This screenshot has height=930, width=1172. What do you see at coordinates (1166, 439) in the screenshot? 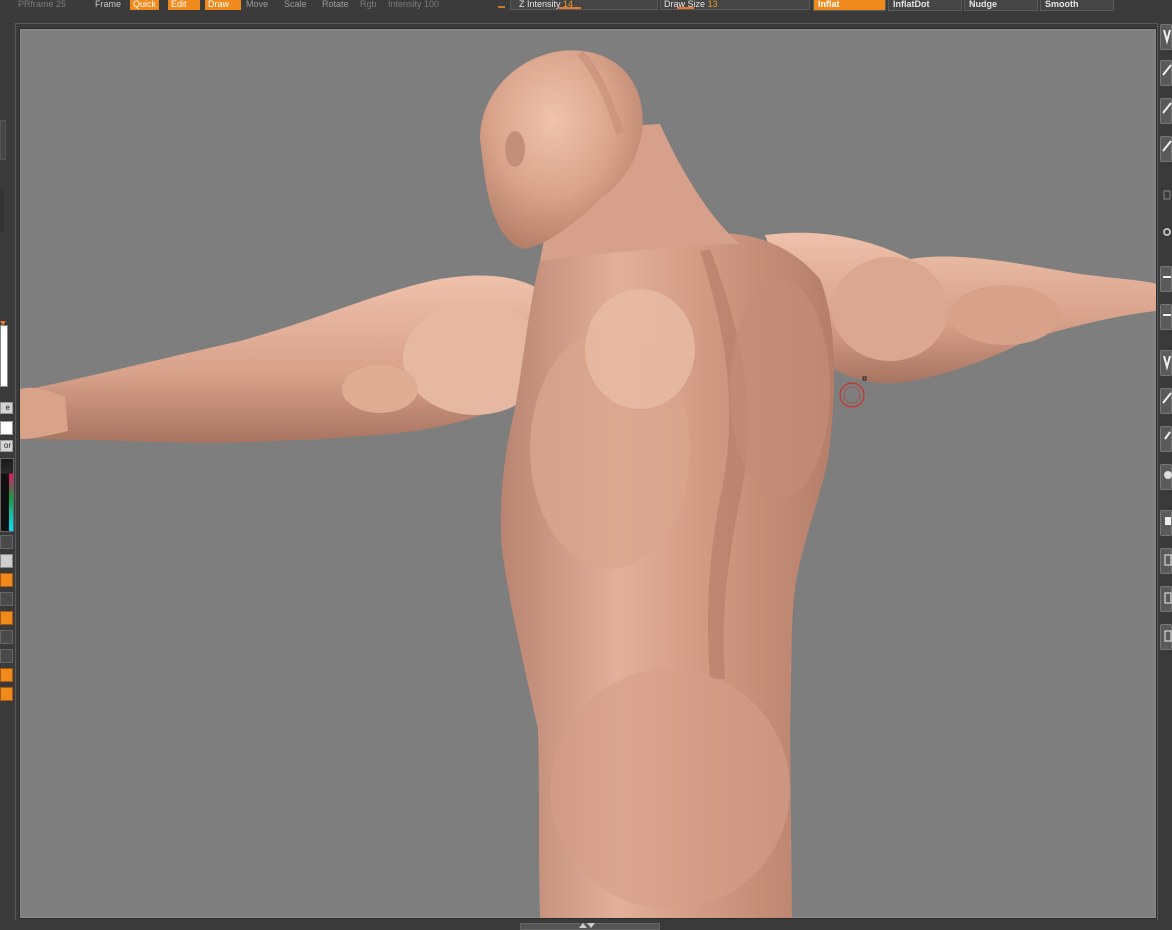
I see `rotate-view-icon` at bounding box center [1166, 439].